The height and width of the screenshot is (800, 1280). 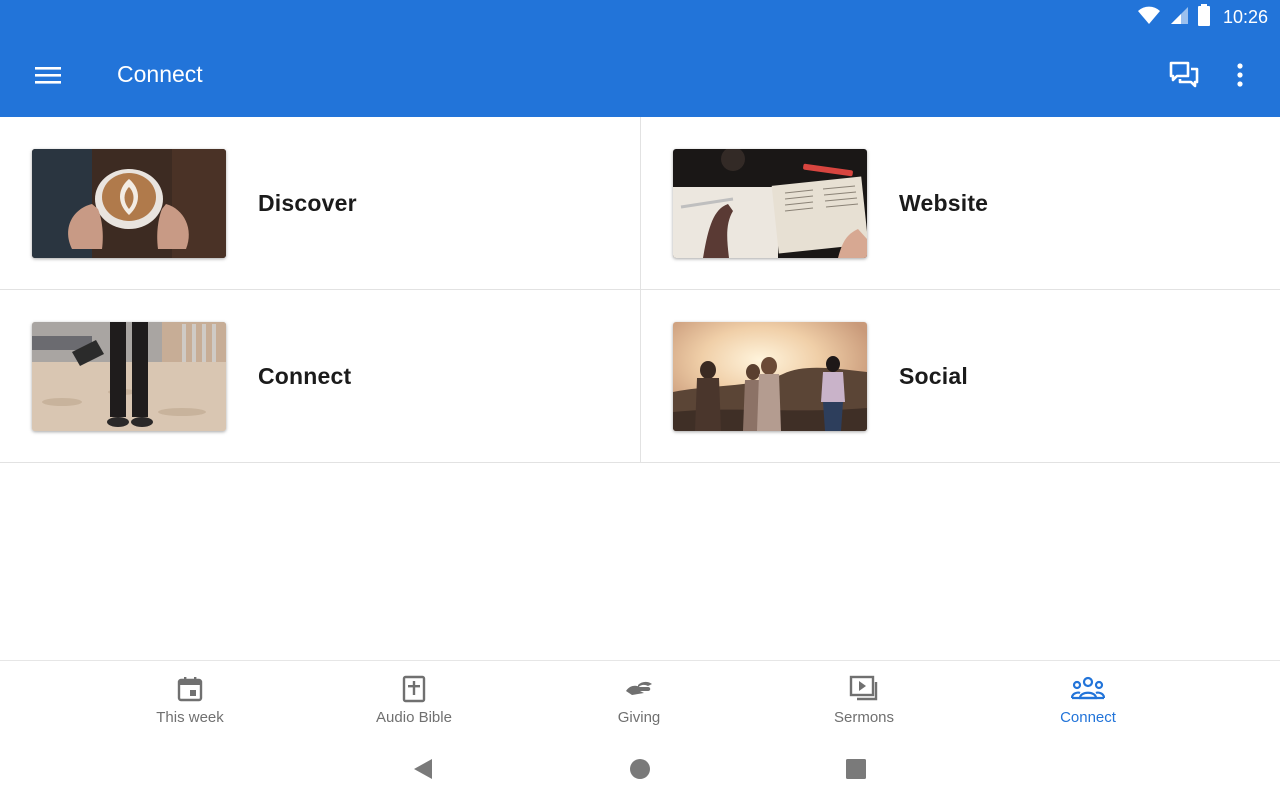 I want to click on chat-button, so click(x=1184, y=75).